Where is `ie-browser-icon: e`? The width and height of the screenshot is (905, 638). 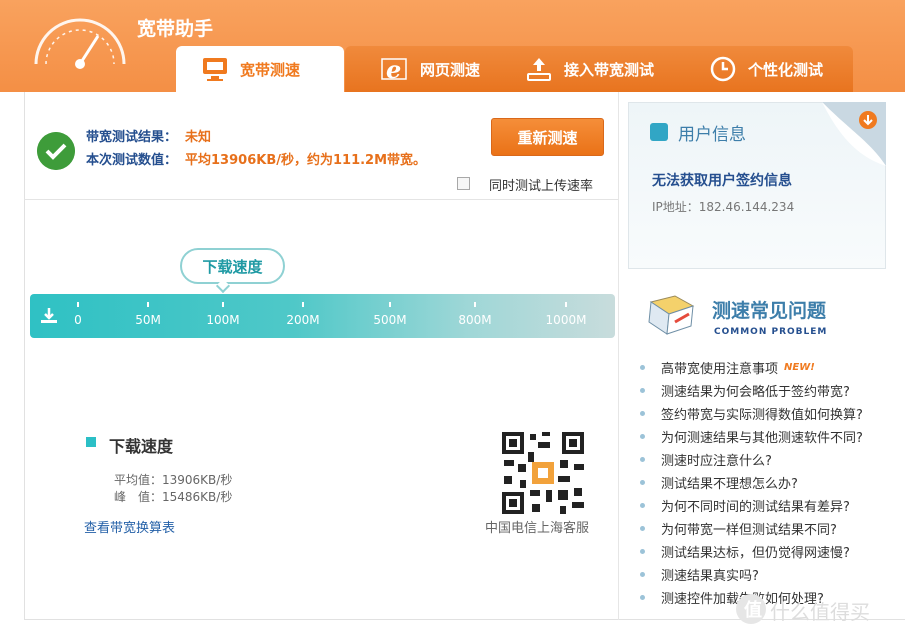 ie-browser-icon: e is located at coordinates (394, 69).